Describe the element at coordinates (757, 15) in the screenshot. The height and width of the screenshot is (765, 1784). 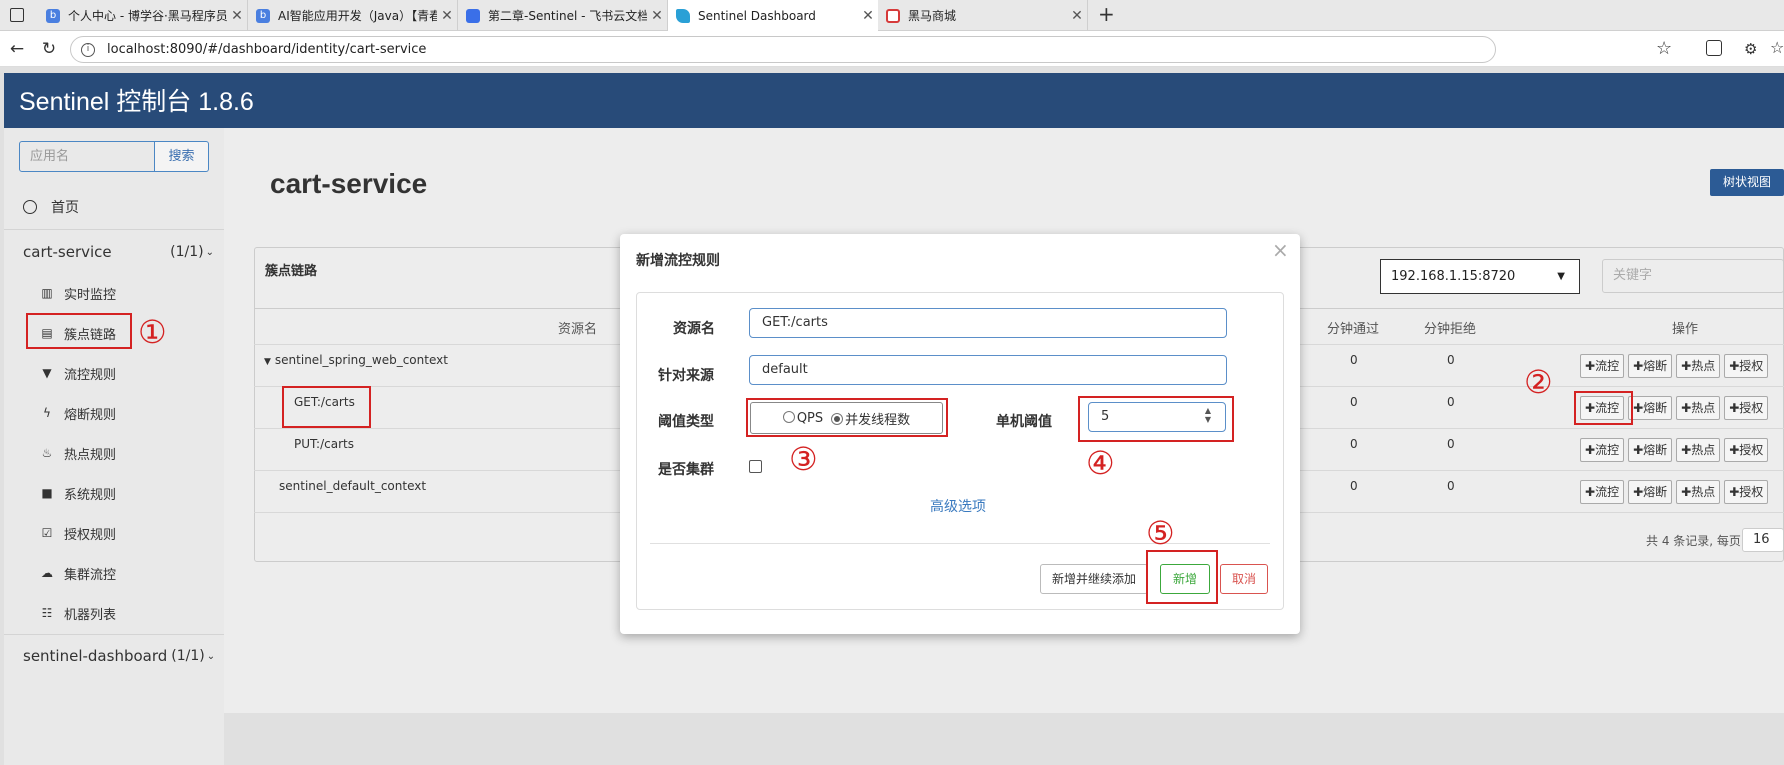
I see `tab-title: Sentinel Dashboard` at that location.